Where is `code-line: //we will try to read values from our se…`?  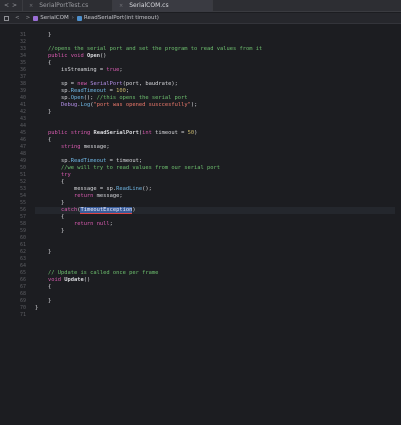 code-line: //we will try to read values from our se… is located at coordinates (215, 168).